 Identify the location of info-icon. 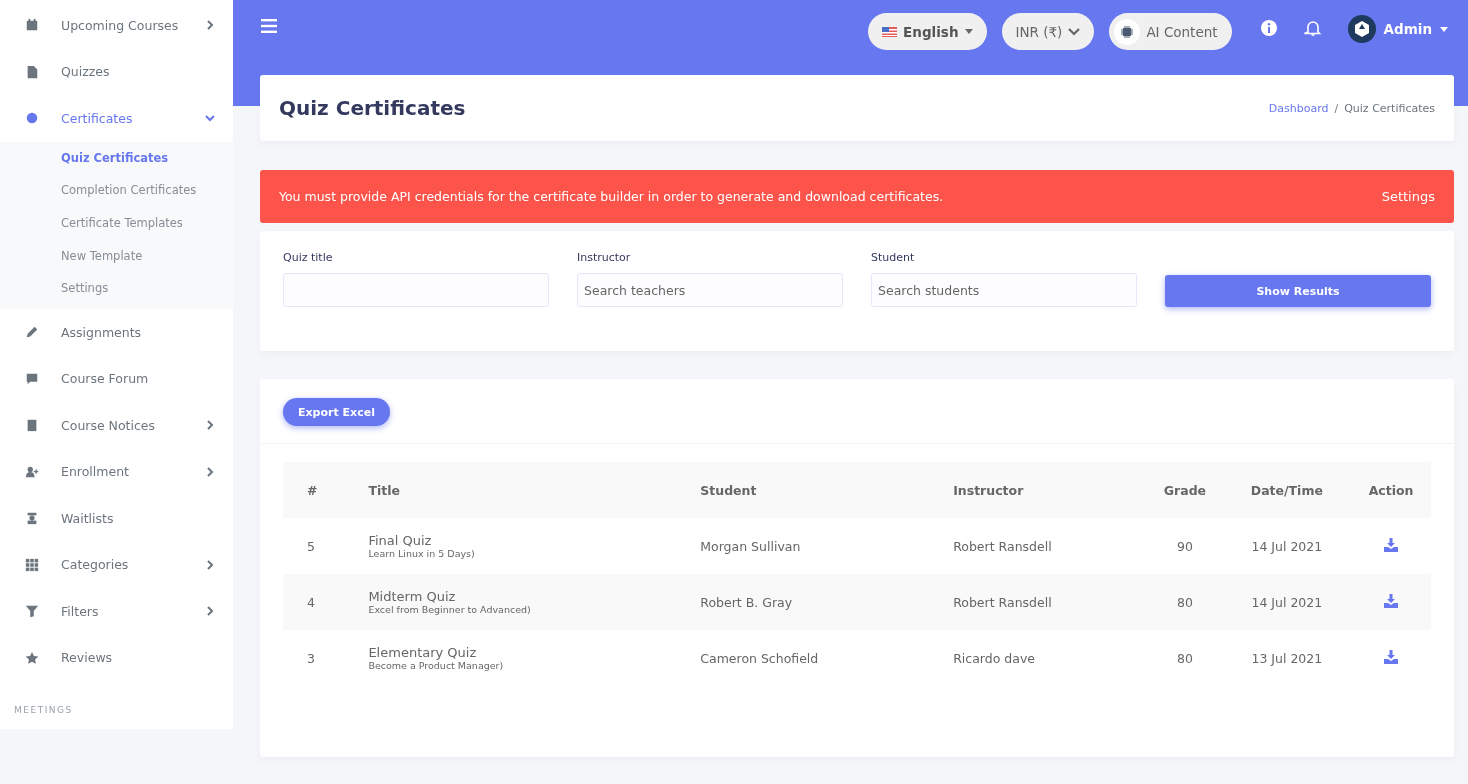
(1268, 28).